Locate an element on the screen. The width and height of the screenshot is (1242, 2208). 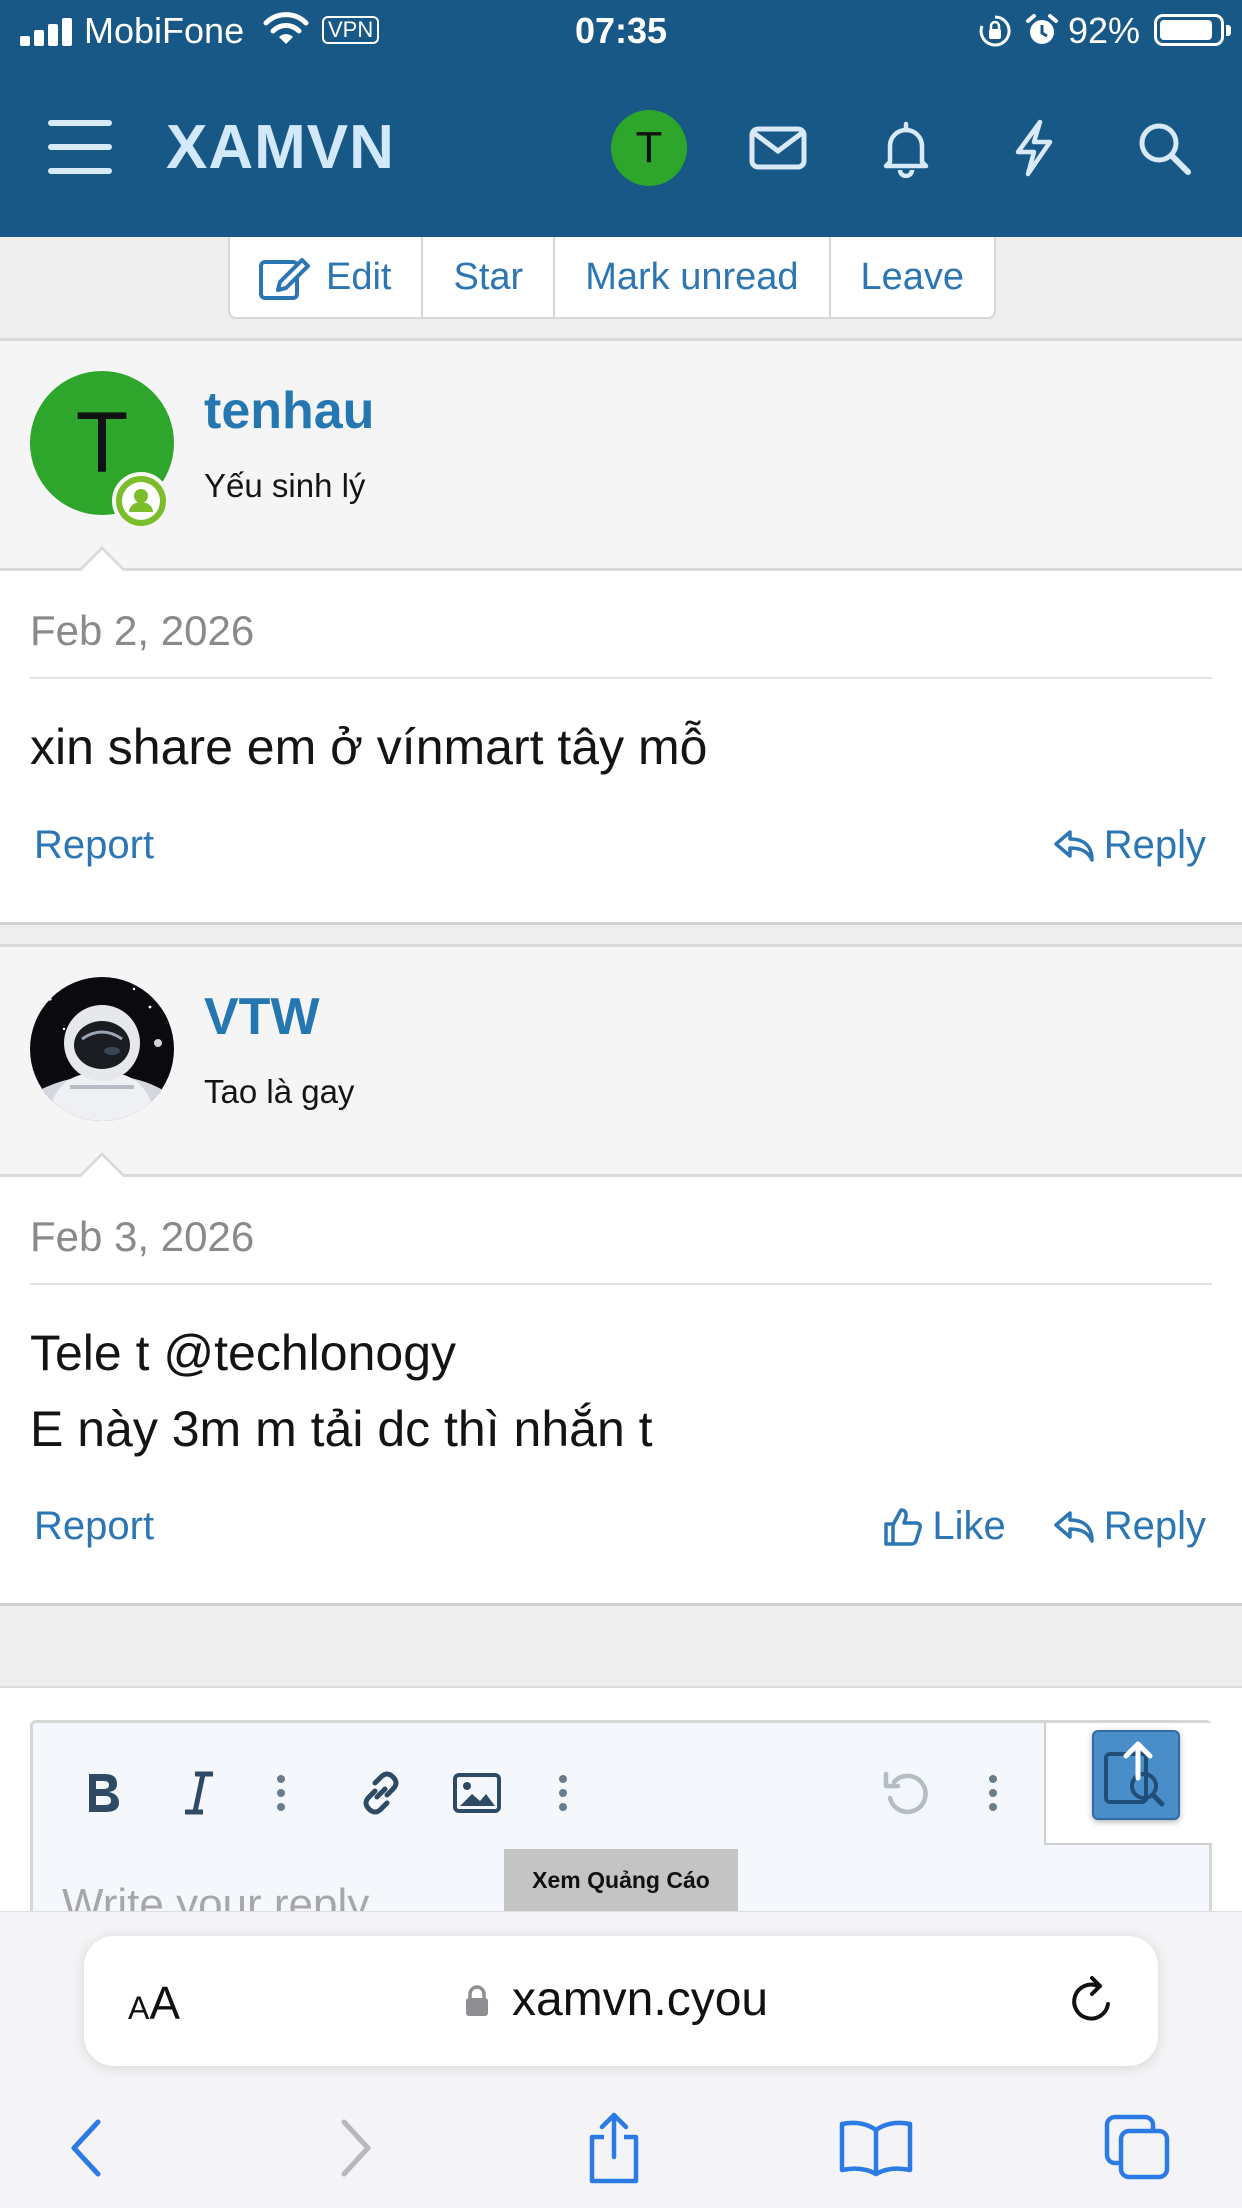
message-line: xin share em ở vínmart tây mỗ is located at coordinates (369, 747).